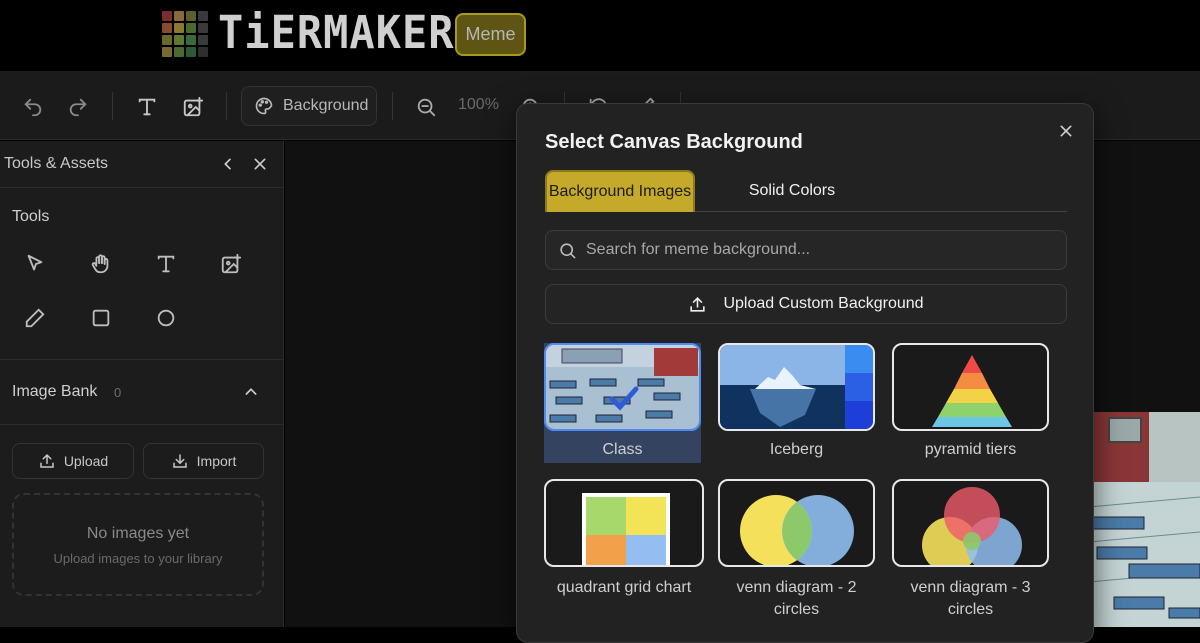 Image resolution: width=1200 pixels, height=643 pixels. Describe the element at coordinates (326, 105) in the screenshot. I see `background-button-label: Background` at that location.